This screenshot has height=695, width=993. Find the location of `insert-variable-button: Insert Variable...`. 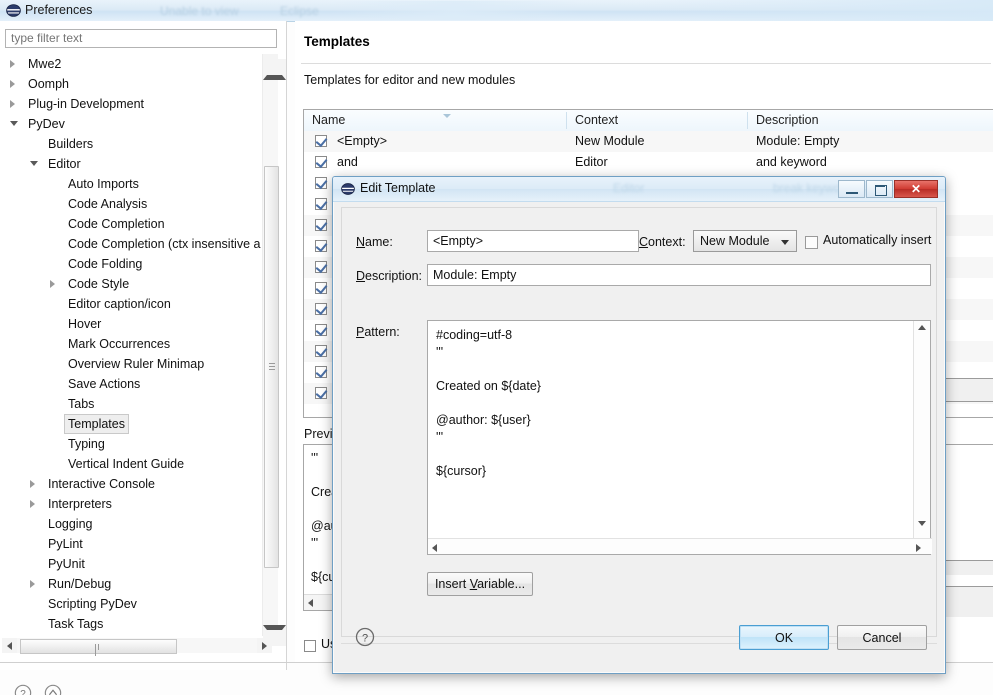

insert-variable-button: Insert Variable... is located at coordinates (480, 584).